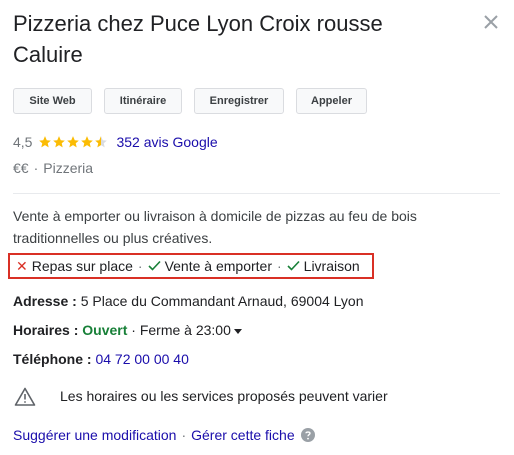 This screenshot has height=455, width=514. I want to click on service-delivery: Livraison, so click(331, 266).